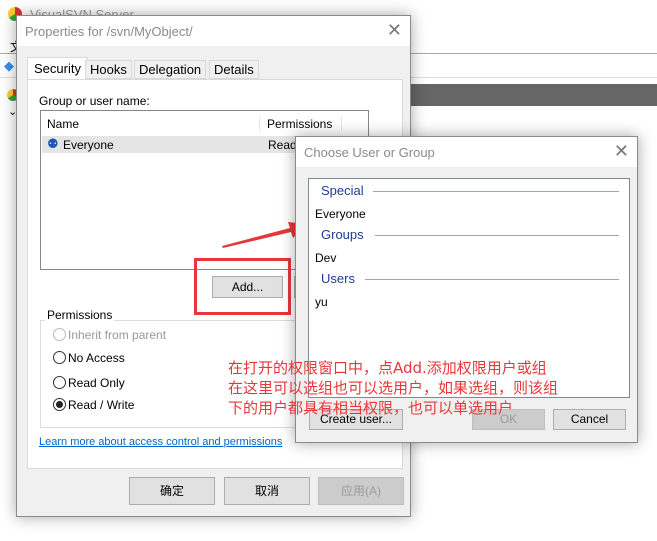 The height and width of the screenshot is (541, 657). What do you see at coordinates (108, 69) in the screenshot?
I see `tab-hooks: Hooks` at bounding box center [108, 69].